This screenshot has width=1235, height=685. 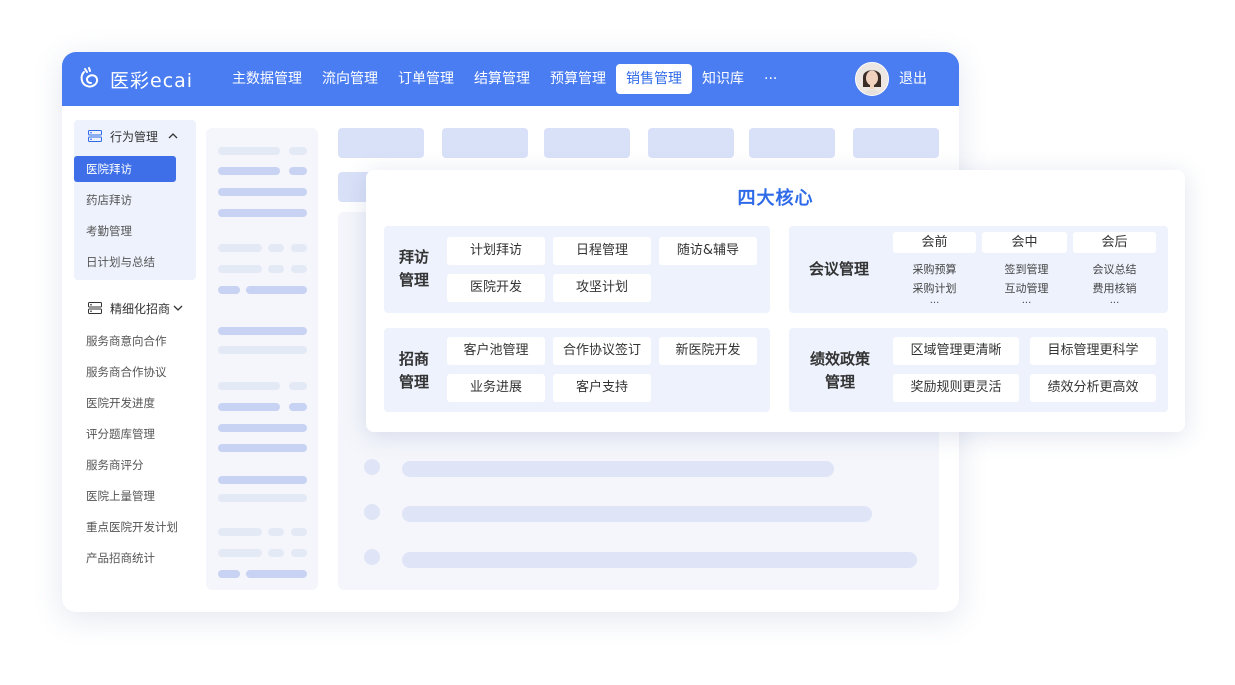 What do you see at coordinates (173, 136) in the screenshot?
I see `chevron-up-icon` at bounding box center [173, 136].